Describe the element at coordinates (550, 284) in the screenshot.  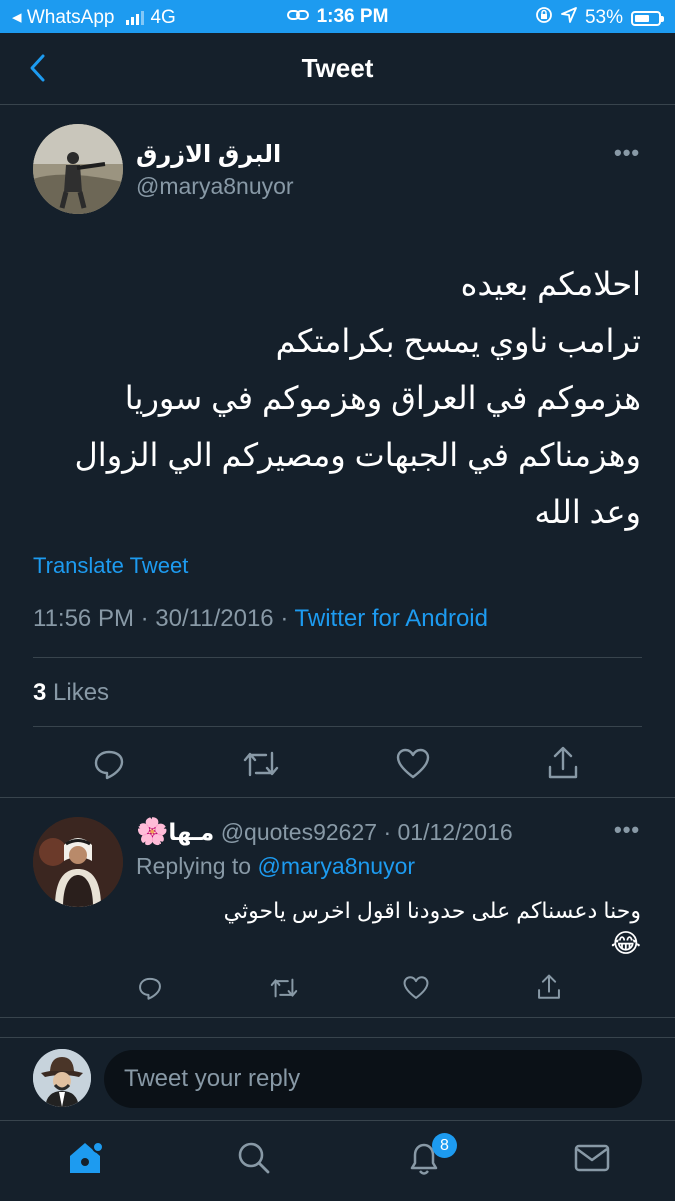
I see `tweet-line: احلامكم بعيده` at that location.